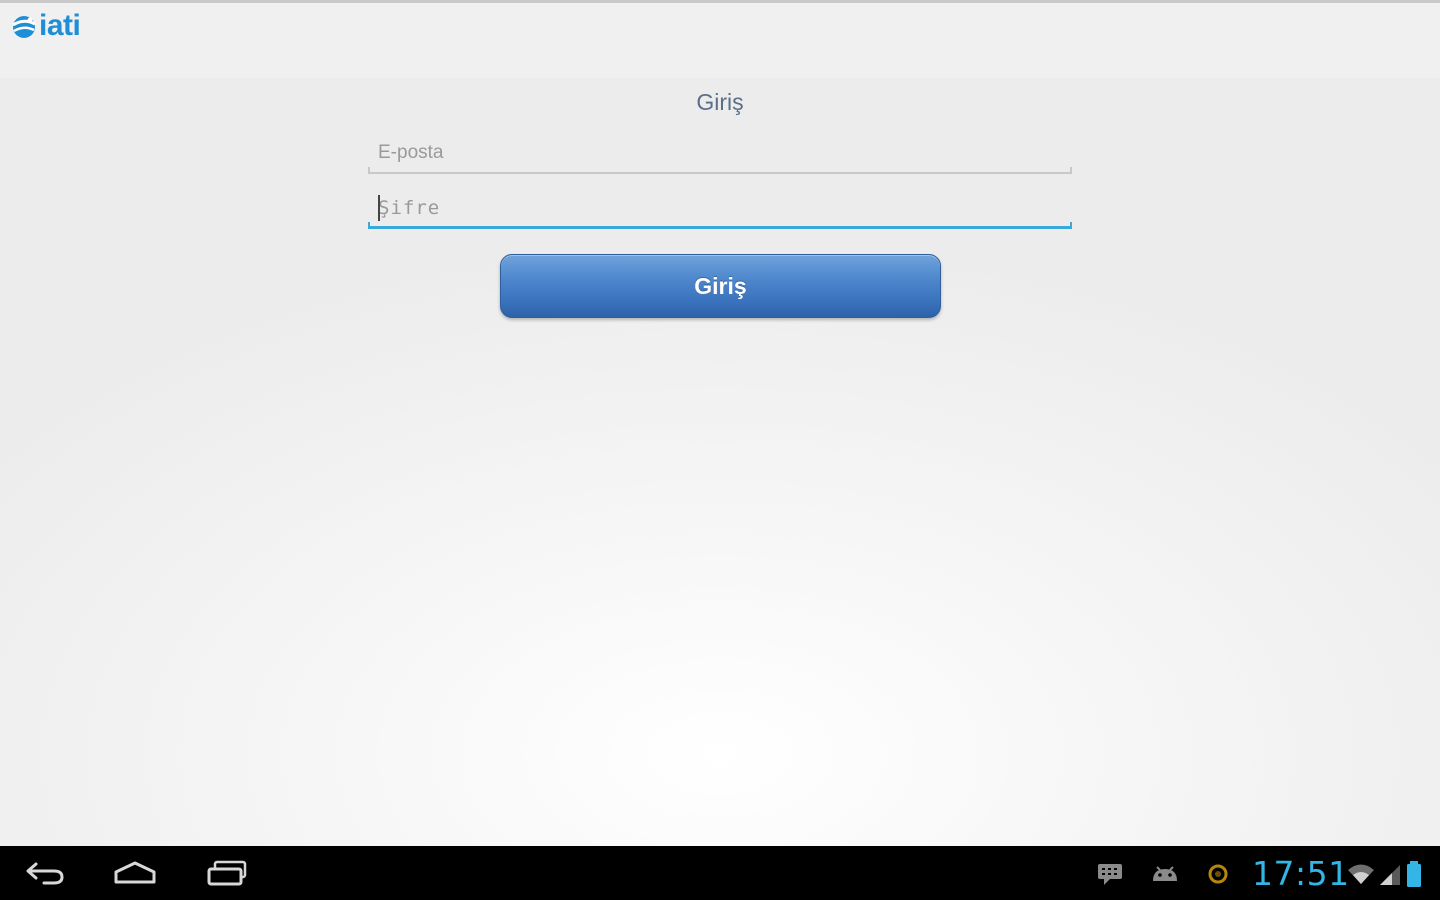 The height and width of the screenshot is (900, 1440). I want to click on password-input, so click(720, 208).